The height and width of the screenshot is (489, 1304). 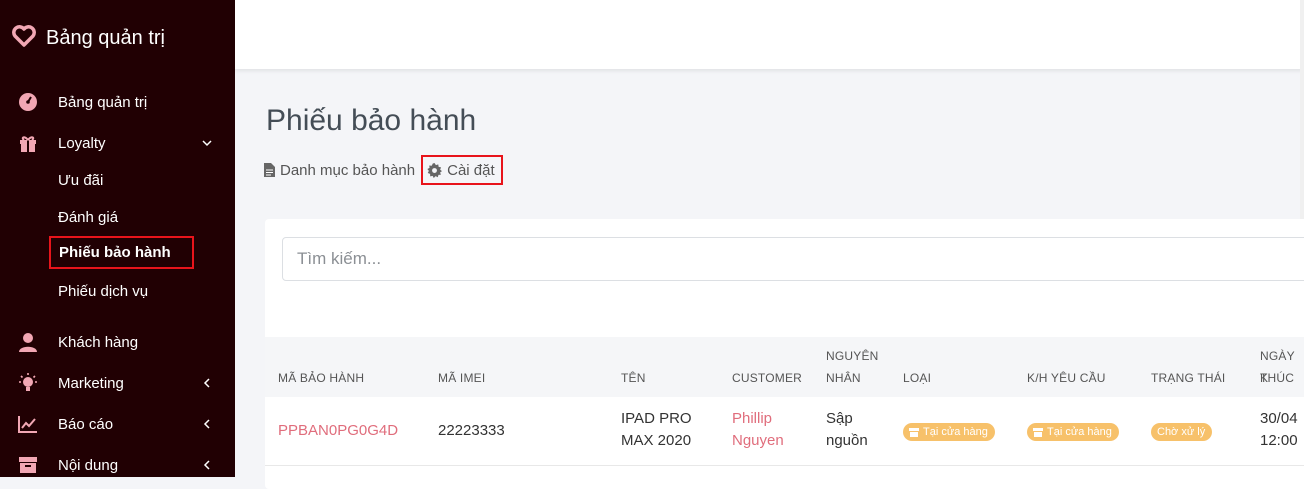 I want to click on sidebar-sub-item-offers: Ưu đãi, so click(x=80, y=180).